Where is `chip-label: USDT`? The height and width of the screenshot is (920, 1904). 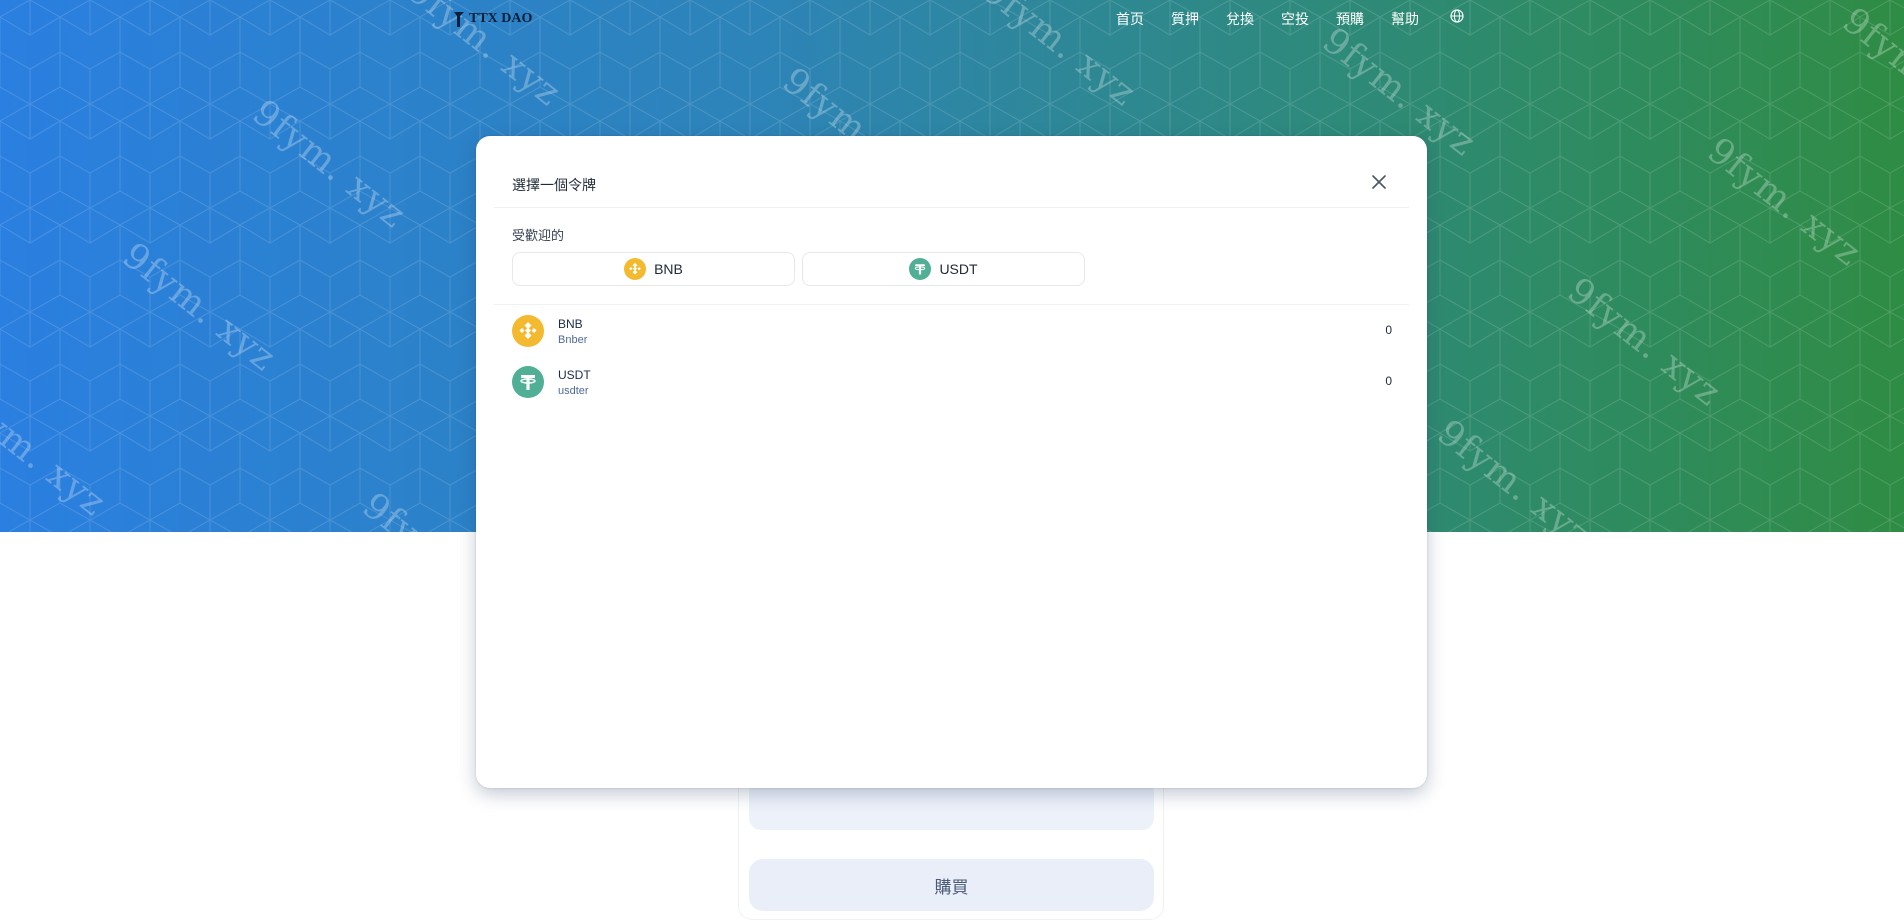 chip-label: USDT is located at coordinates (958, 269).